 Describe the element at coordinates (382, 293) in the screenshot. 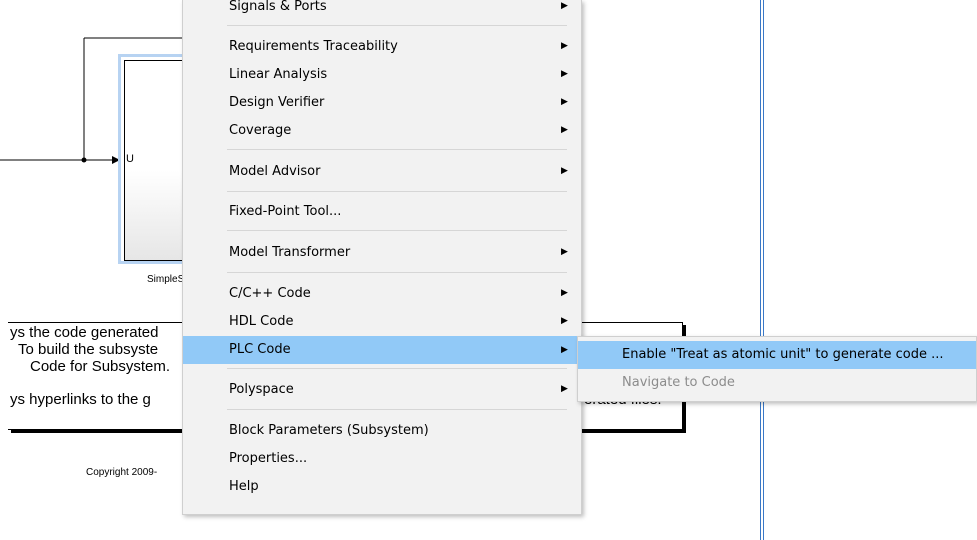

I see `menu-item-c-cpp-code: C/C++ Code ▶` at that location.